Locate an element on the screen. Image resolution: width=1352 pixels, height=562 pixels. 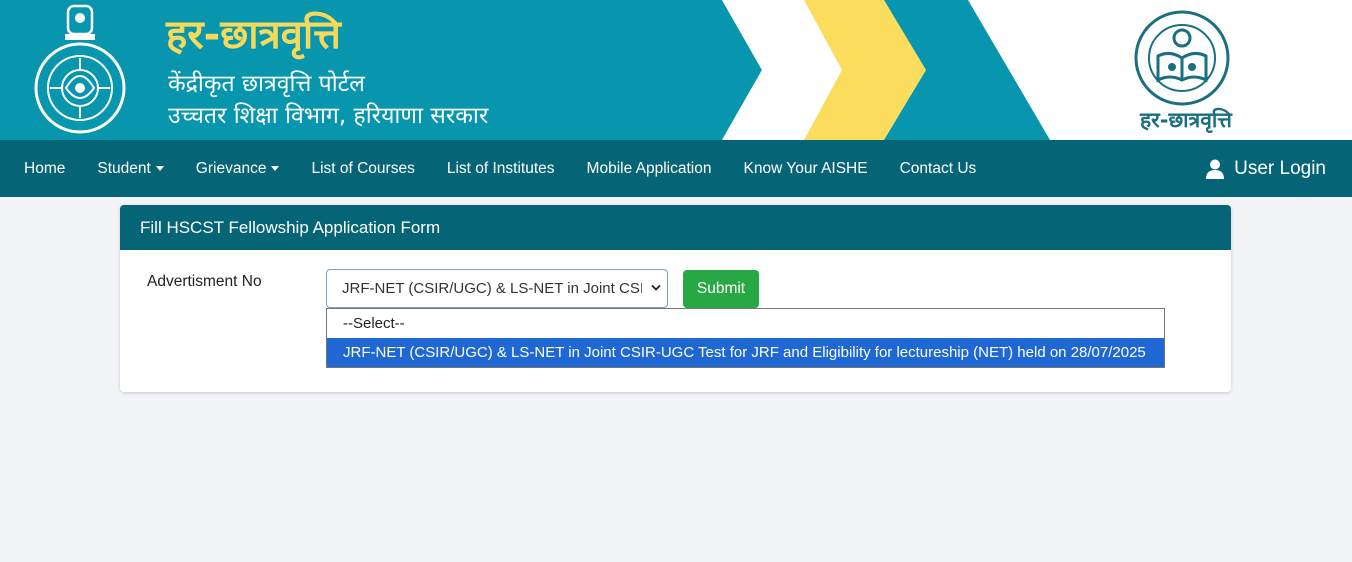
nav-item-home: Home is located at coordinates (44, 169).